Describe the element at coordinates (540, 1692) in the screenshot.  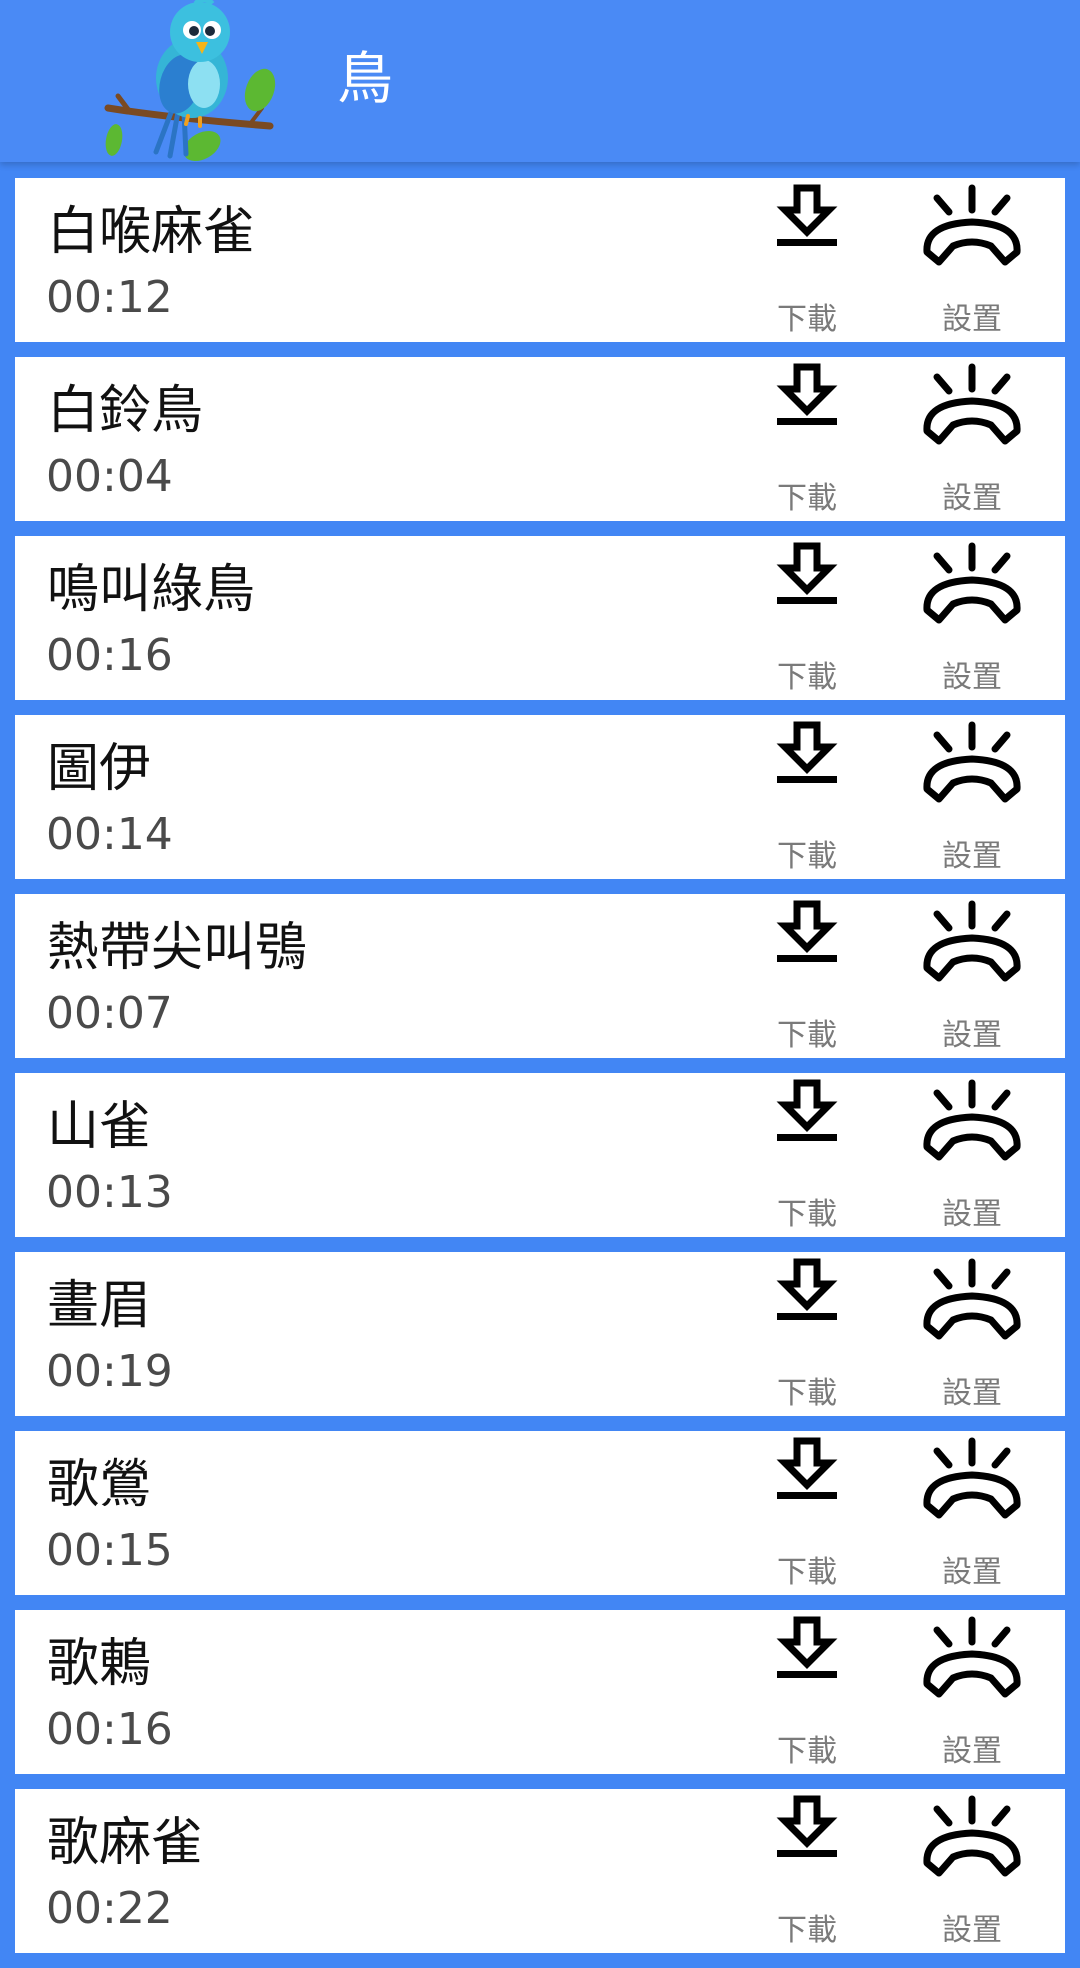
I see `list-item: 歌鶇 00:16 下載 設置` at that location.